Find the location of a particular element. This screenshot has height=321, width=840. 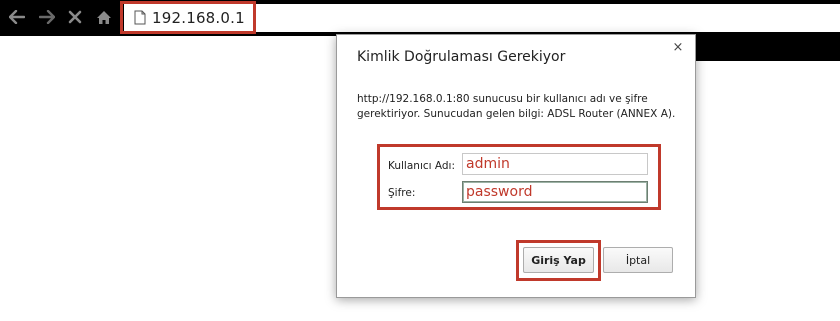

credentials-highlight-box: Kullanıcı Adı: admin Şifre: password is located at coordinates (519, 177).